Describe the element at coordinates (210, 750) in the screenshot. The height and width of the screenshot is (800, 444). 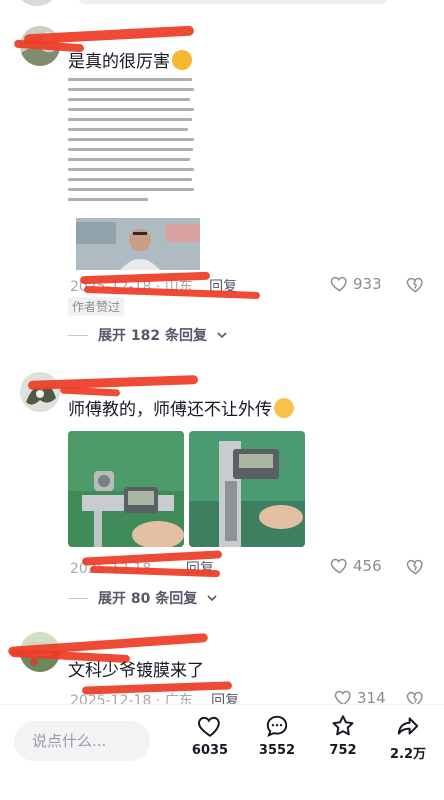
I see `like-total: 6035` at that location.